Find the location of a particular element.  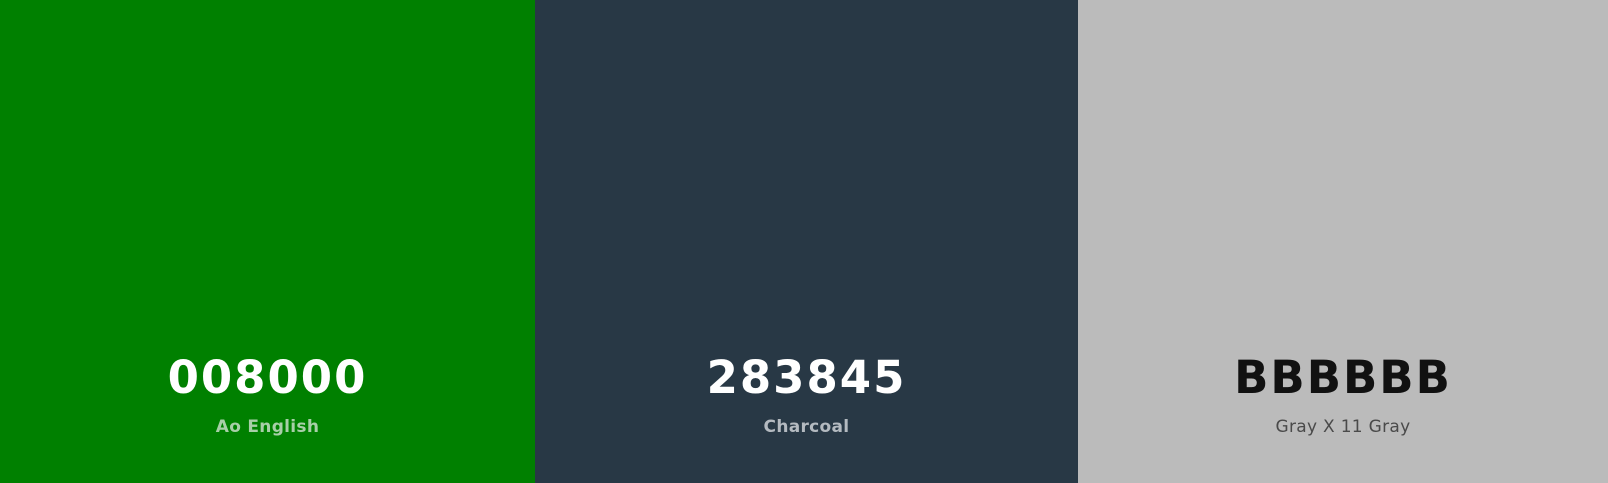

swatch-color-name: Gray X 11 Gray is located at coordinates (1343, 427).